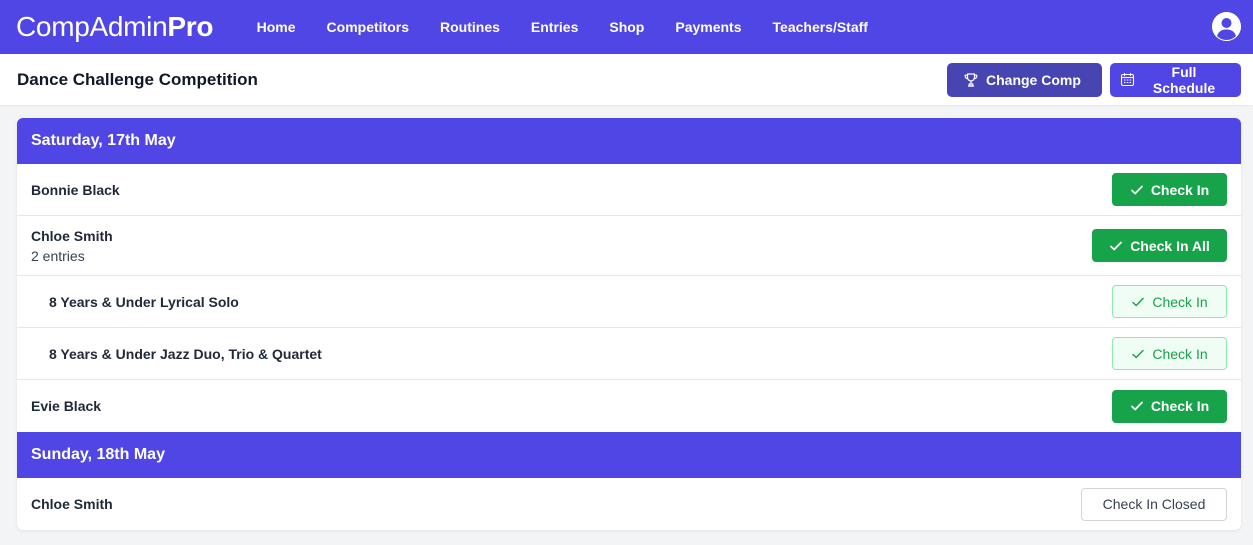 Image resolution: width=1253 pixels, height=545 pixels. Describe the element at coordinates (144, 301) in the screenshot. I see `routine-name: 8 Years & Under Lyrical Solo` at that location.